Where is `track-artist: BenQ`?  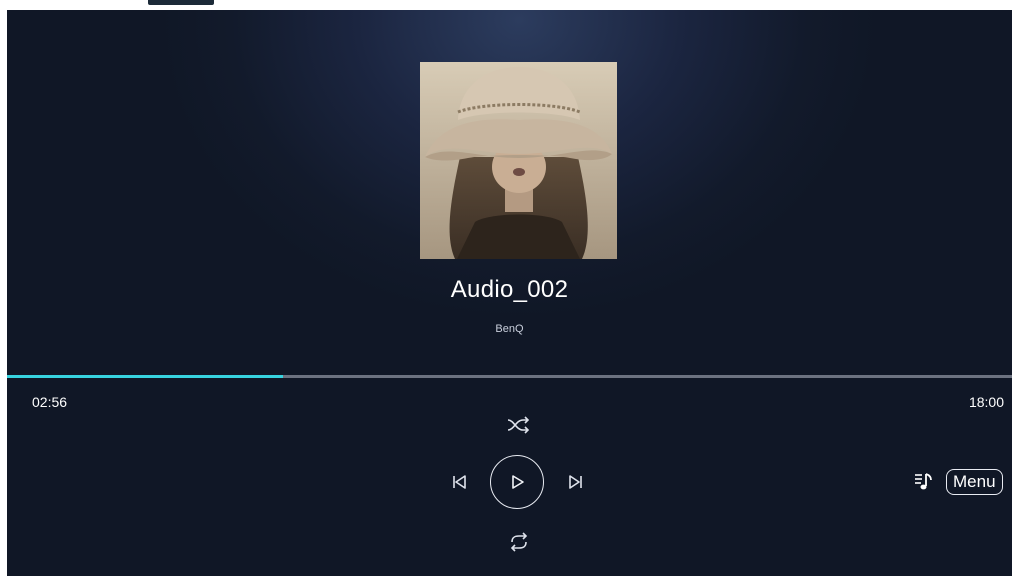
track-artist: BenQ is located at coordinates (509, 329).